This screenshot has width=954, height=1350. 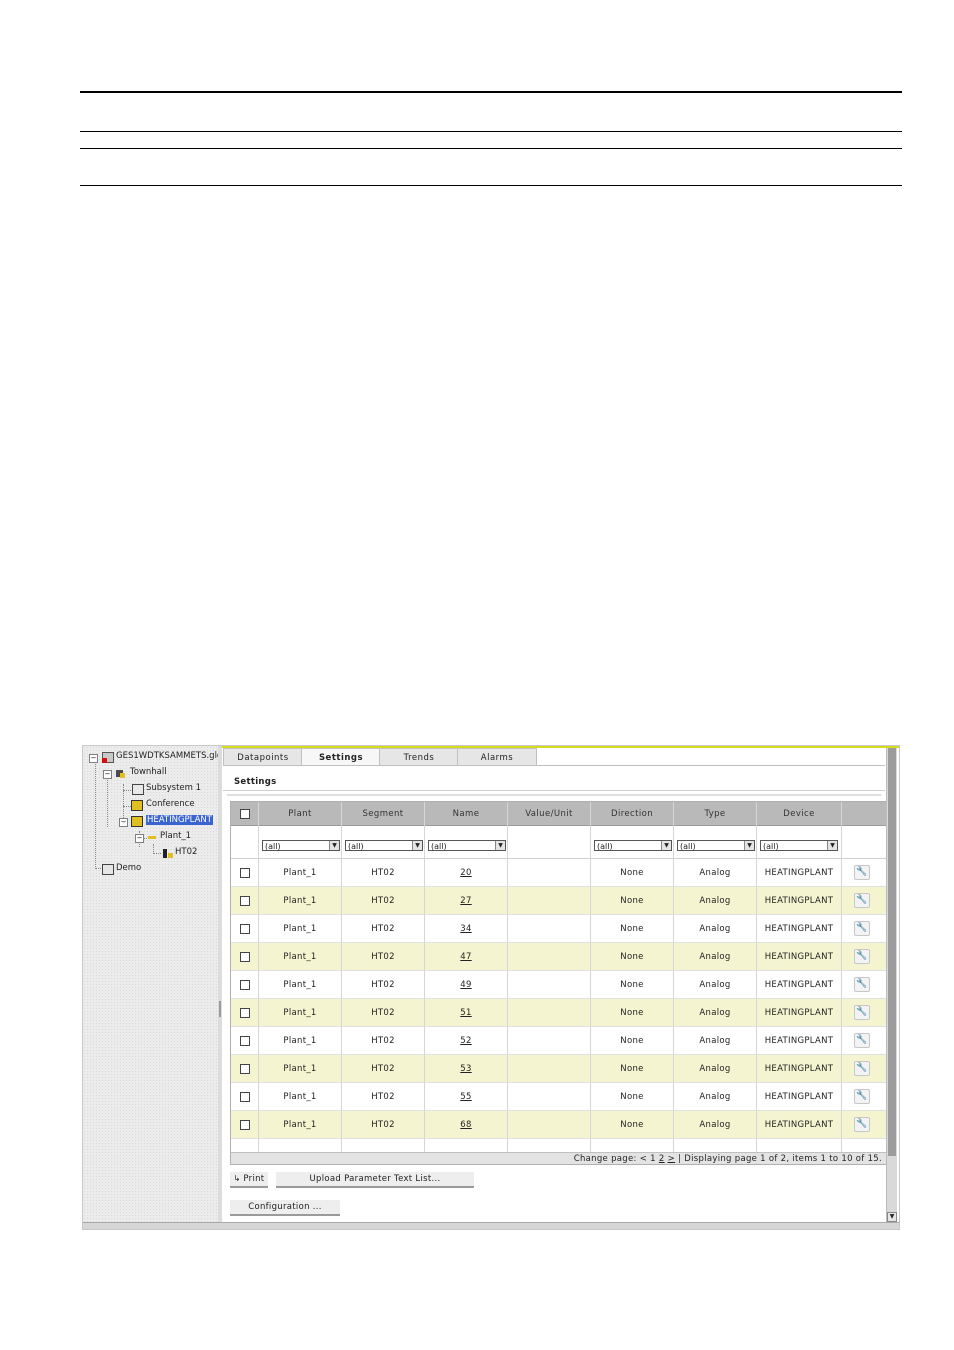 What do you see at coordinates (167, 756) in the screenshot?
I see `tree-node-root: GES1WDTKSAMMETS.globa` at bounding box center [167, 756].